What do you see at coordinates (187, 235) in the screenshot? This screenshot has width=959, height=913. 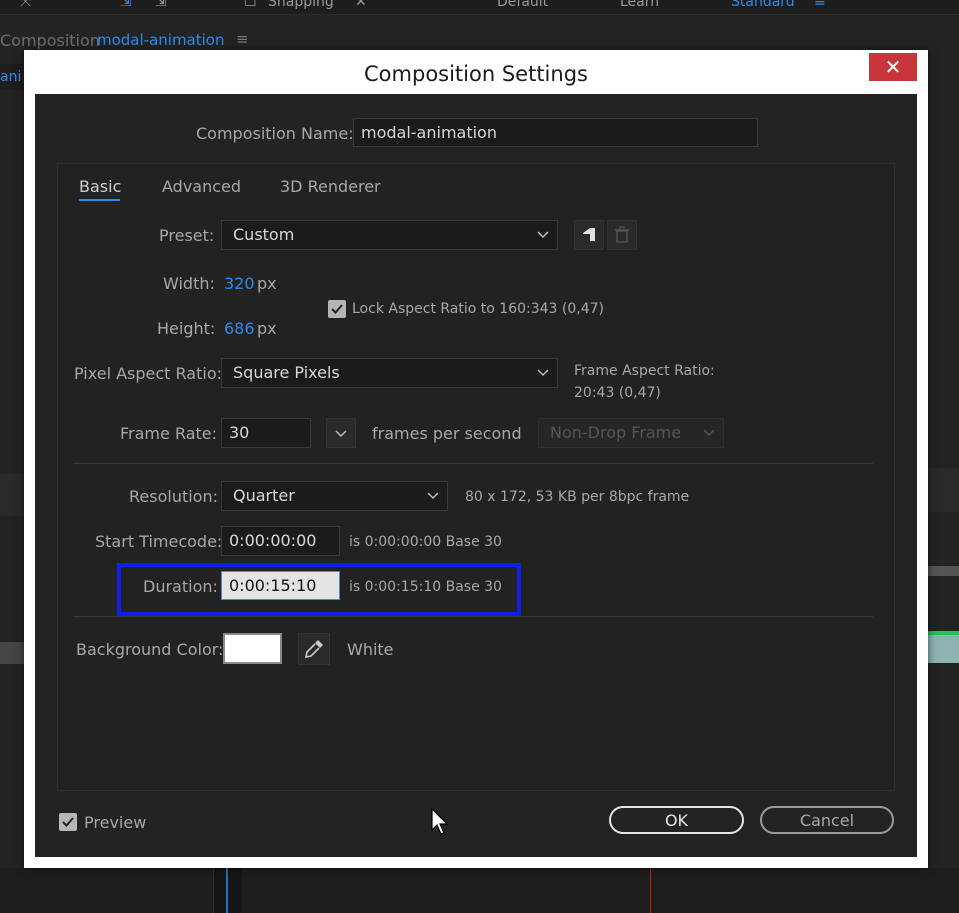 I see `preset-label: Preset:` at bounding box center [187, 235].